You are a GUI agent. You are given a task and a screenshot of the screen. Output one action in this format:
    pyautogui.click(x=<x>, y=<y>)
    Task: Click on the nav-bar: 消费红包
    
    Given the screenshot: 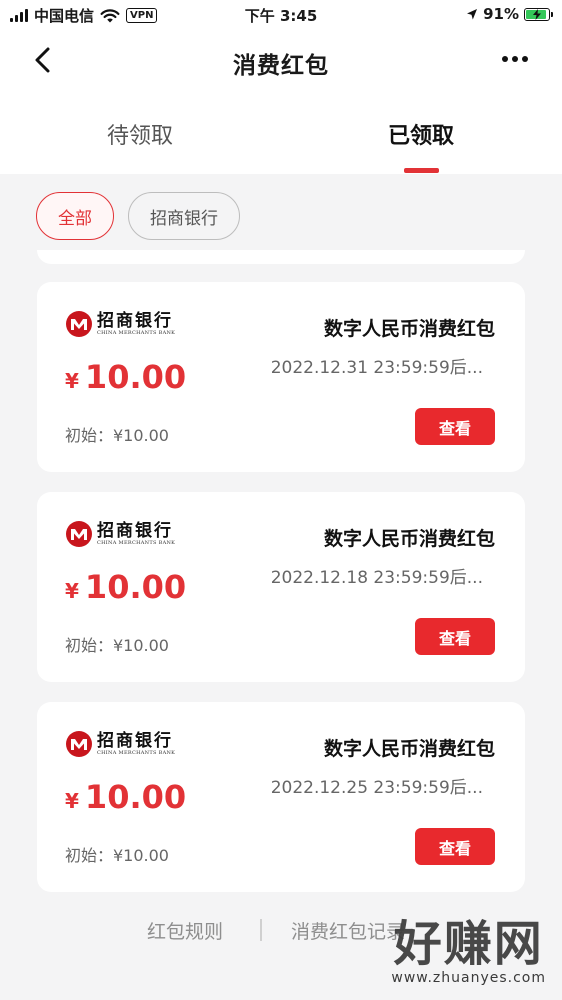 What is the action you would take?
    pyautogui.click(x=281, y=62)
    